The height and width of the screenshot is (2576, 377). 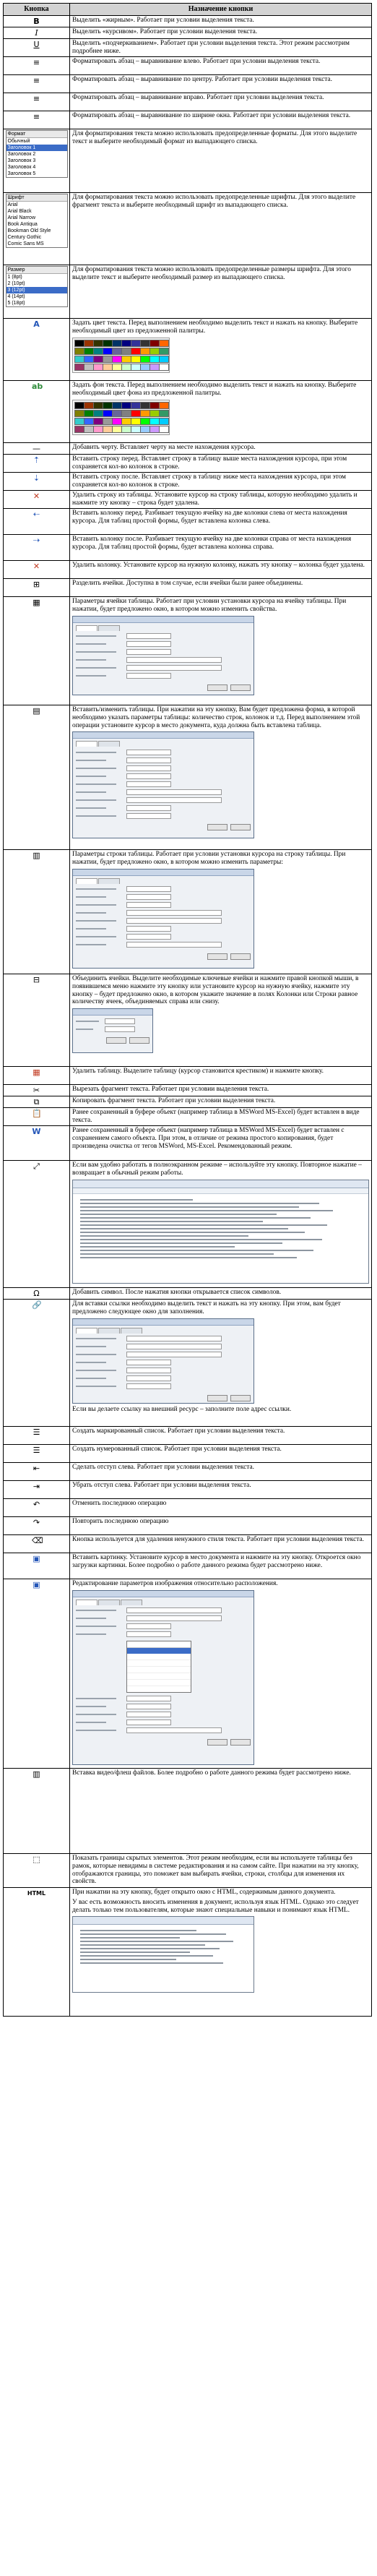 I want to click on delete-row-icon: ✕, so click(x=36, y=496).